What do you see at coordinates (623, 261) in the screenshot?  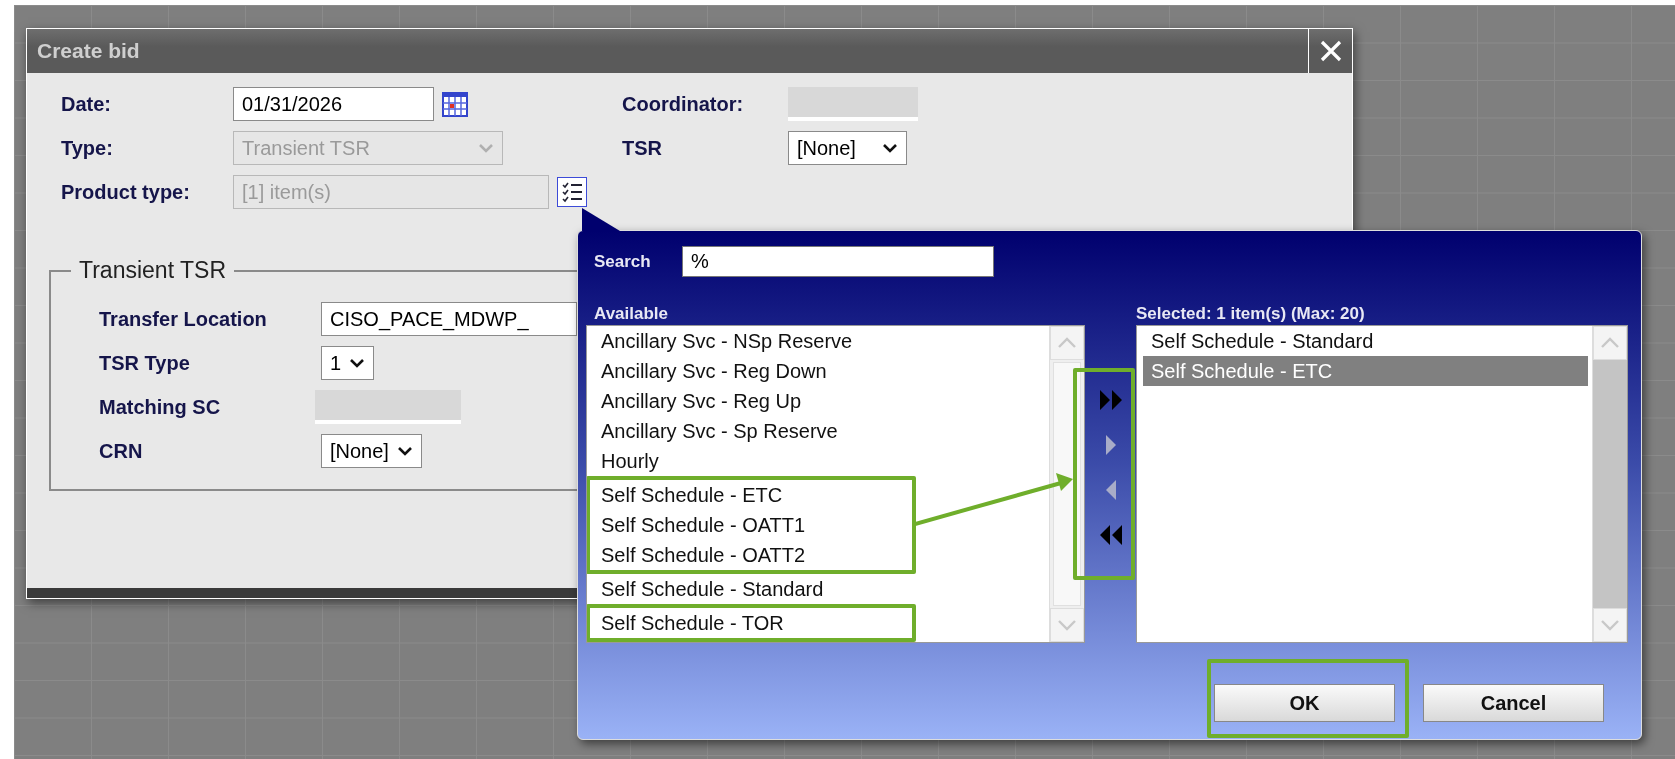 I see `search-label: Search` at bounding box center [623, 261].